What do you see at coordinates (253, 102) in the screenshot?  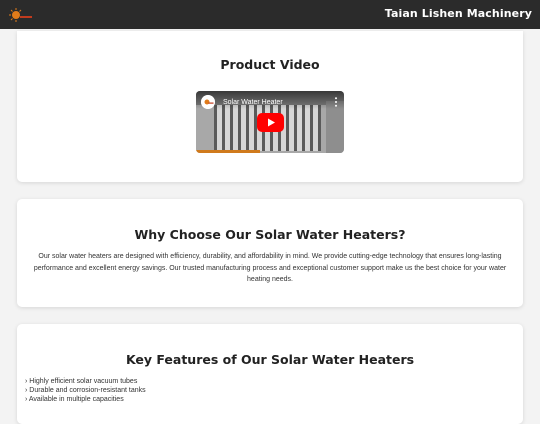 I see `video-title: Solar Water Heater` at bounding box center [253, 102].